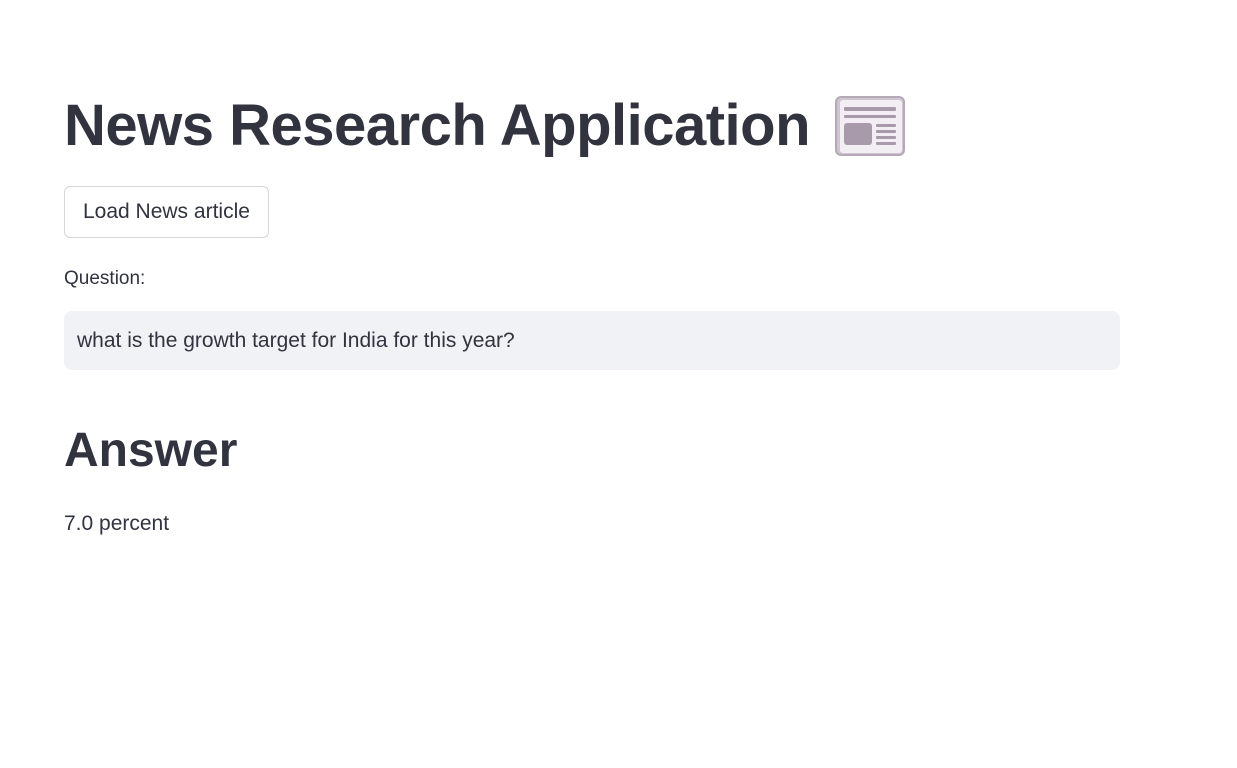 The width and height of the screenshot is (1237, 768). What do you see at coordinates (151, 450) in the screenshot?
I see `answer-heading: Answer` at bounding box center [151, 450].